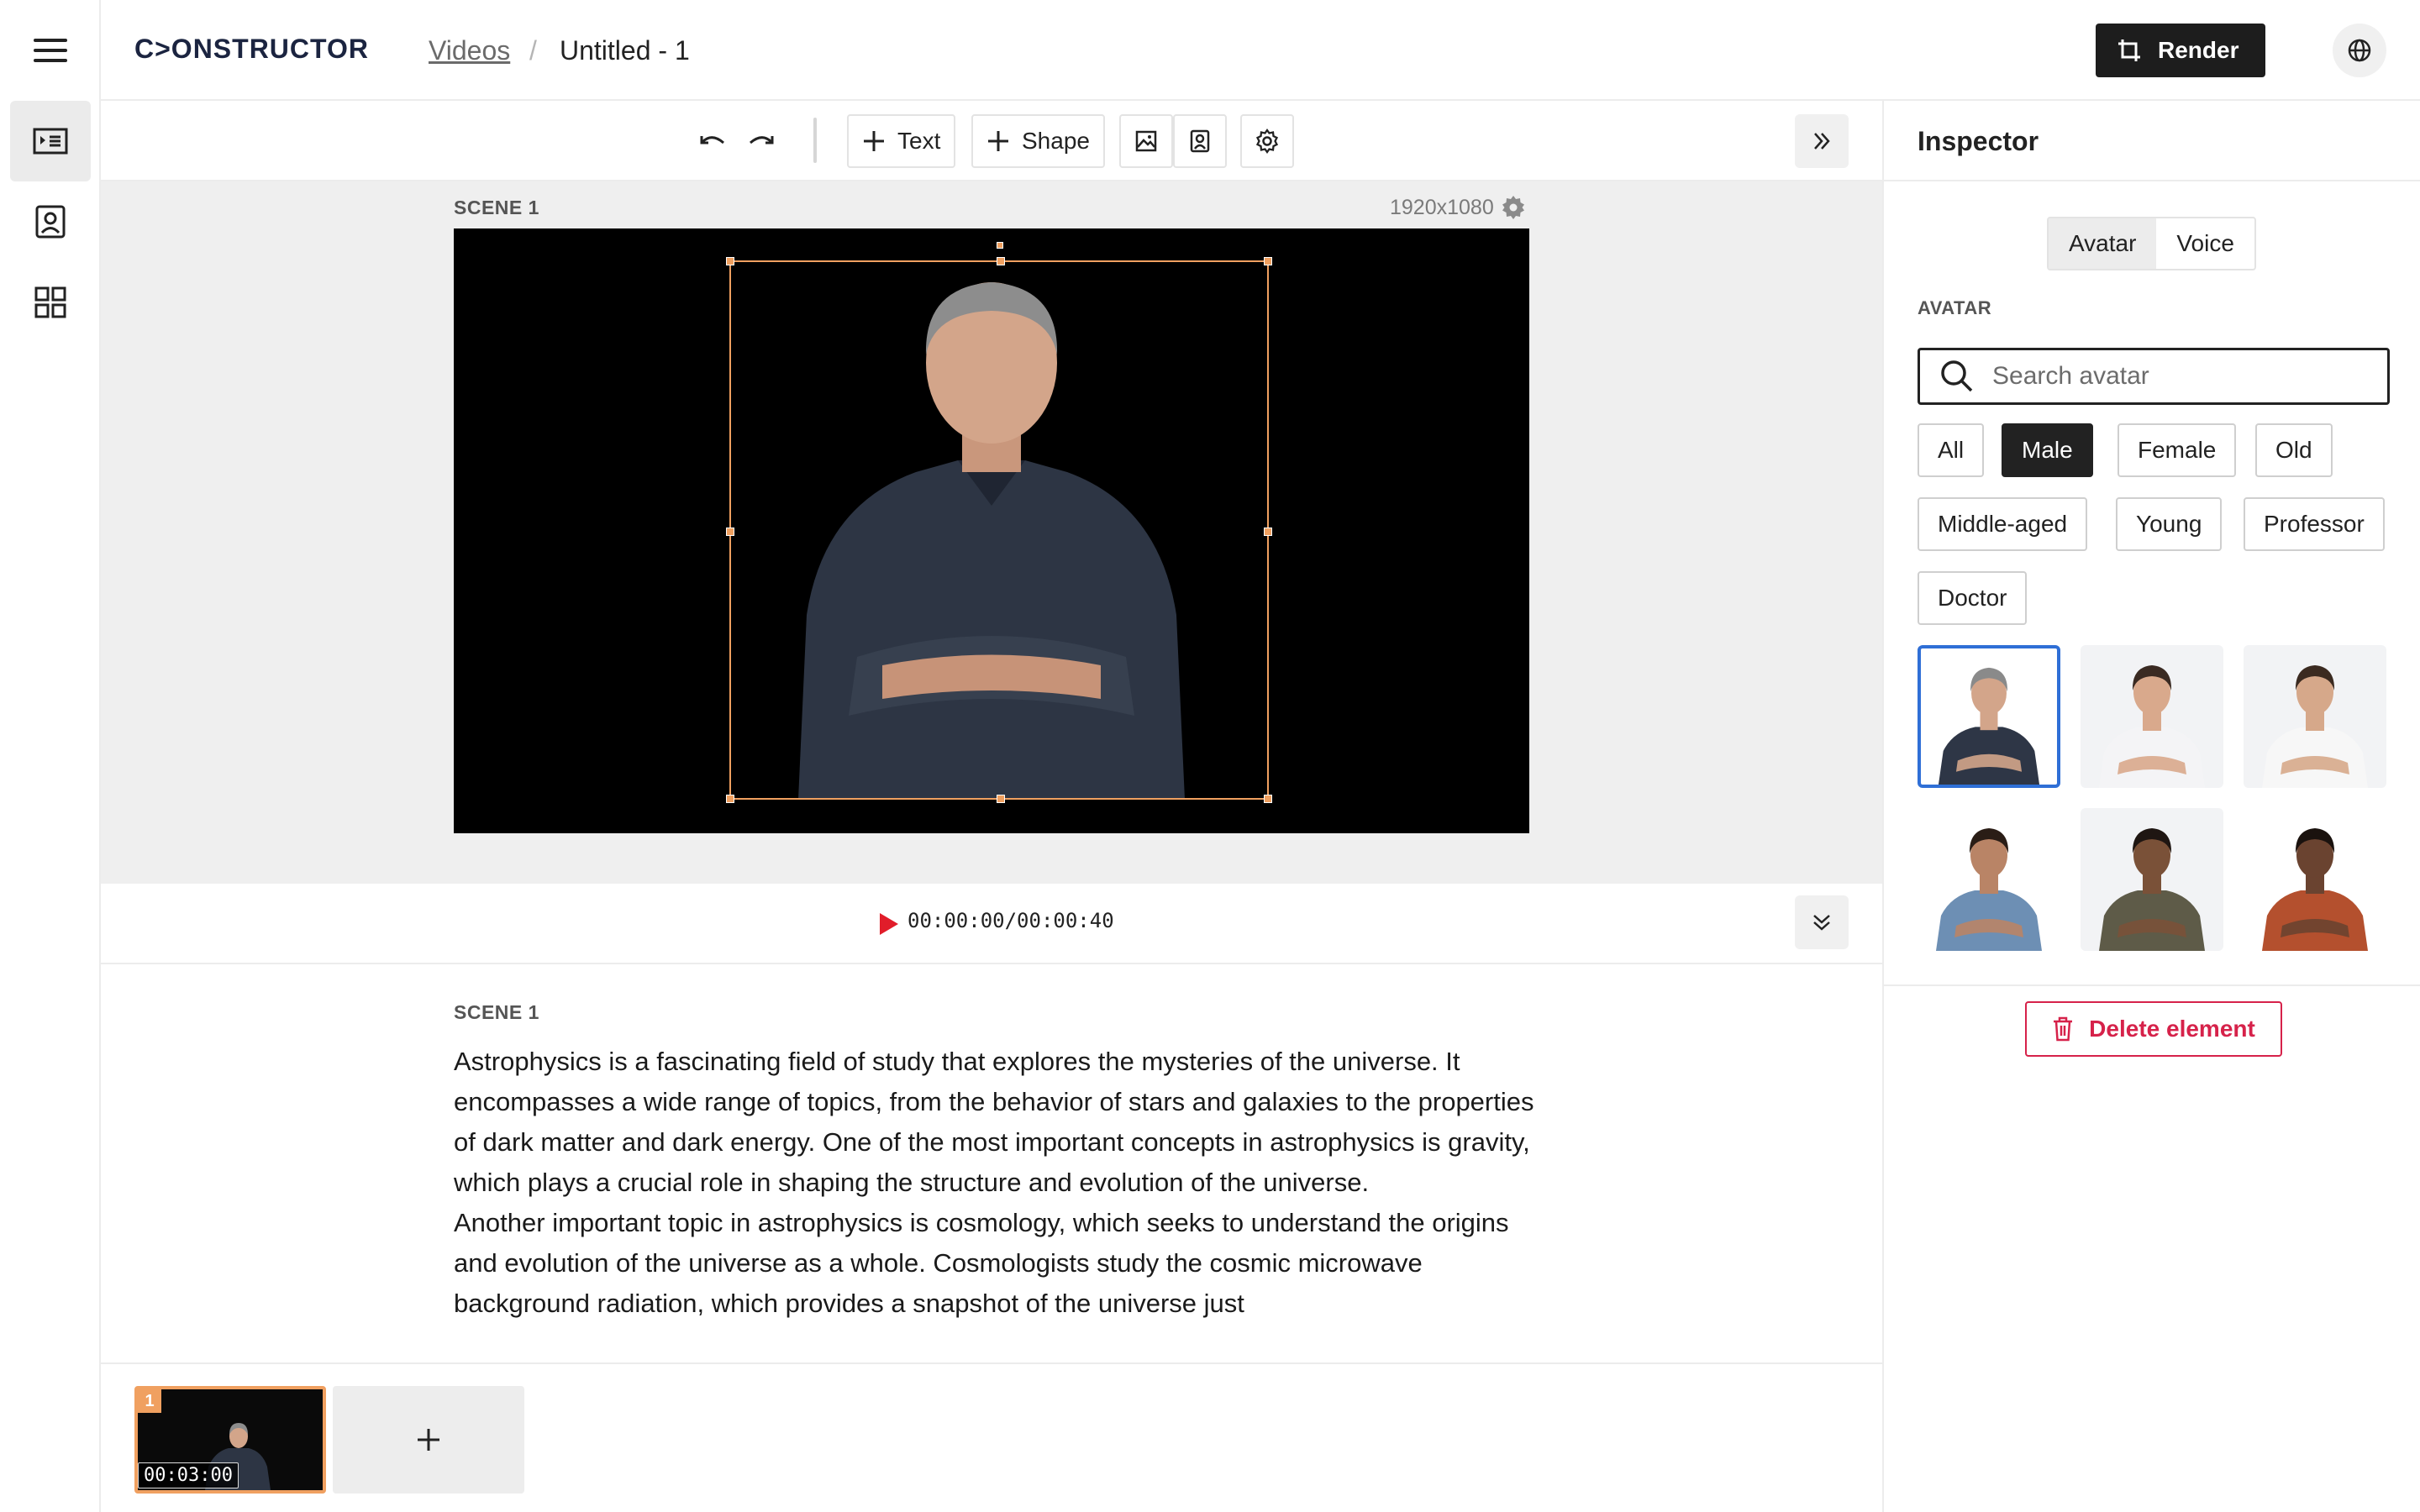  I want to click on script-scene-label: SCENE 1, so click(496, 1012).